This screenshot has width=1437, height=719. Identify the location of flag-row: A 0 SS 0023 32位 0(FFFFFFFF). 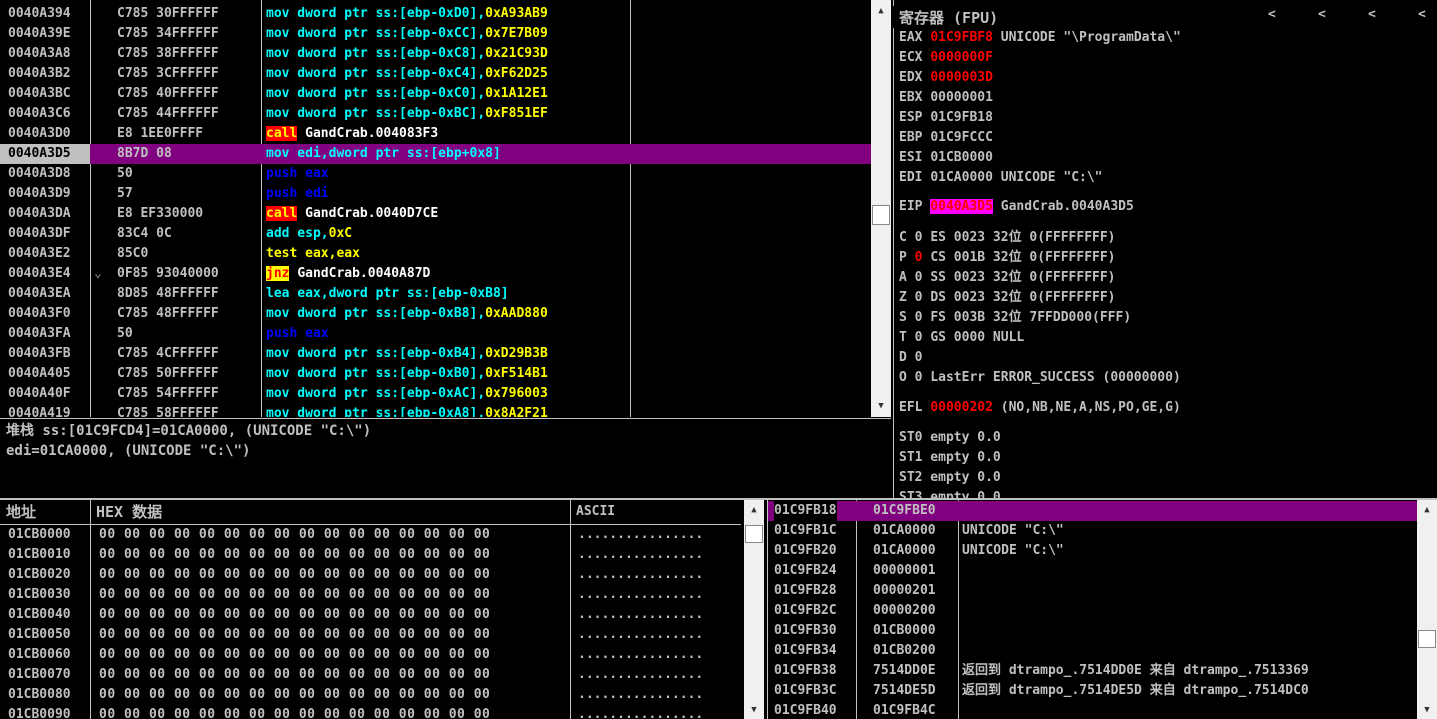
(1007, 278).